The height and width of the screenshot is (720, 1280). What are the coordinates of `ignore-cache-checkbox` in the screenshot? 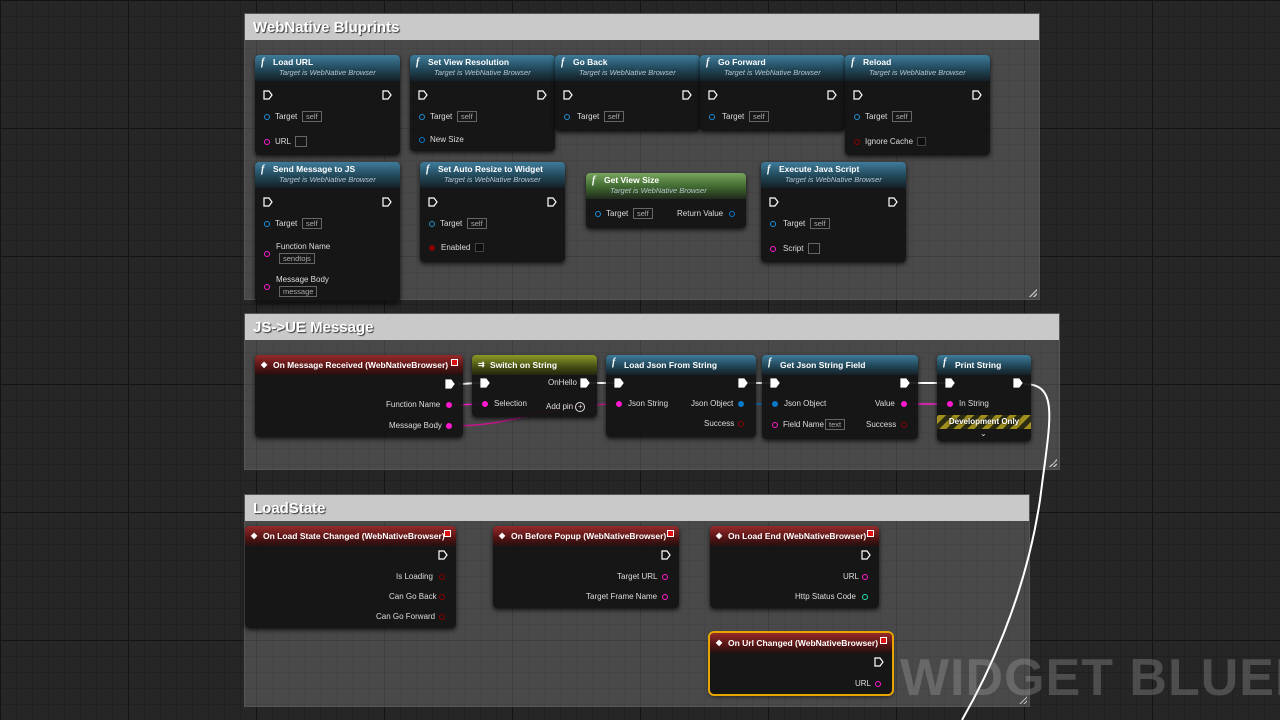 It's located at (921, 141).